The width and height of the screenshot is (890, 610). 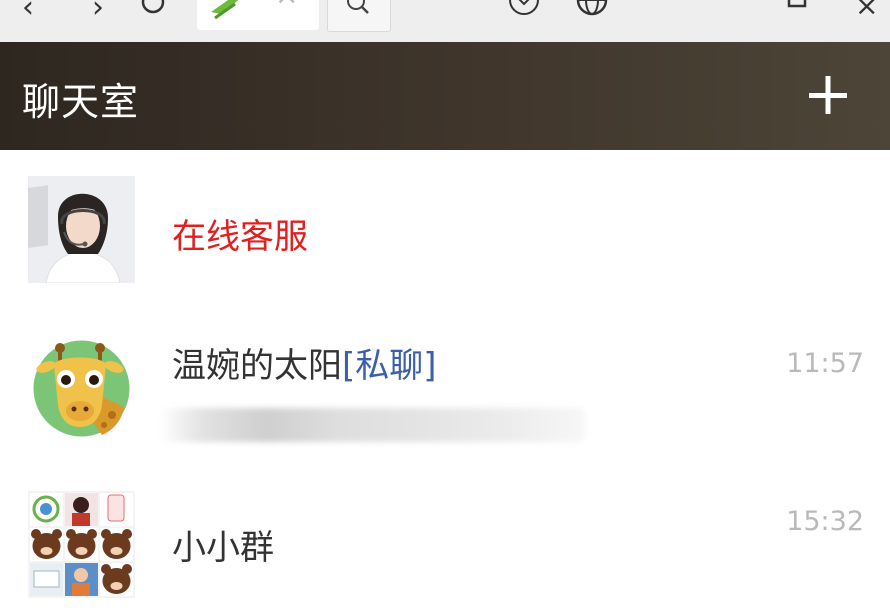 What do you see at coordinates (98, 14) in the screenshot?
I see `forward-icon: ›` at bounding box center [98, 14].